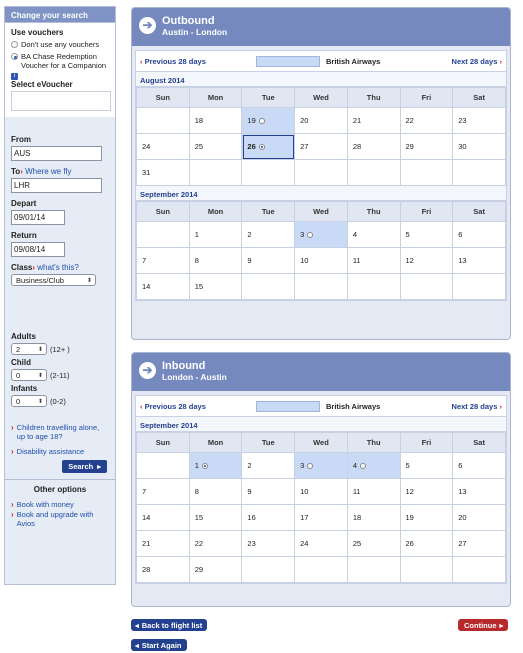 This screenshot has height=653, width=523. Describe the element at coordinates (56, 185) in the screenshot. I see `to-input: LHR` at that location.